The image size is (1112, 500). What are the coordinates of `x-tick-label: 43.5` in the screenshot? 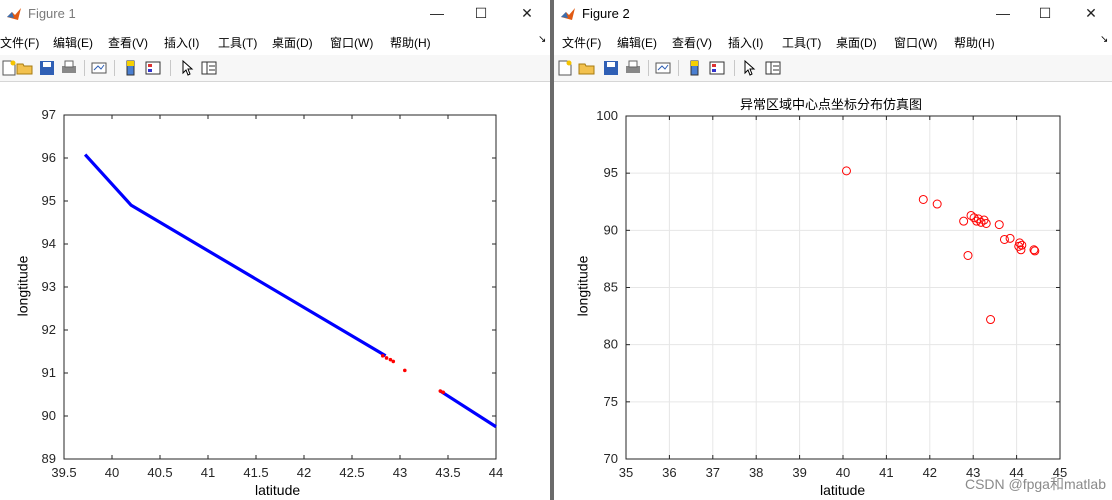 It's located at (447, 472).